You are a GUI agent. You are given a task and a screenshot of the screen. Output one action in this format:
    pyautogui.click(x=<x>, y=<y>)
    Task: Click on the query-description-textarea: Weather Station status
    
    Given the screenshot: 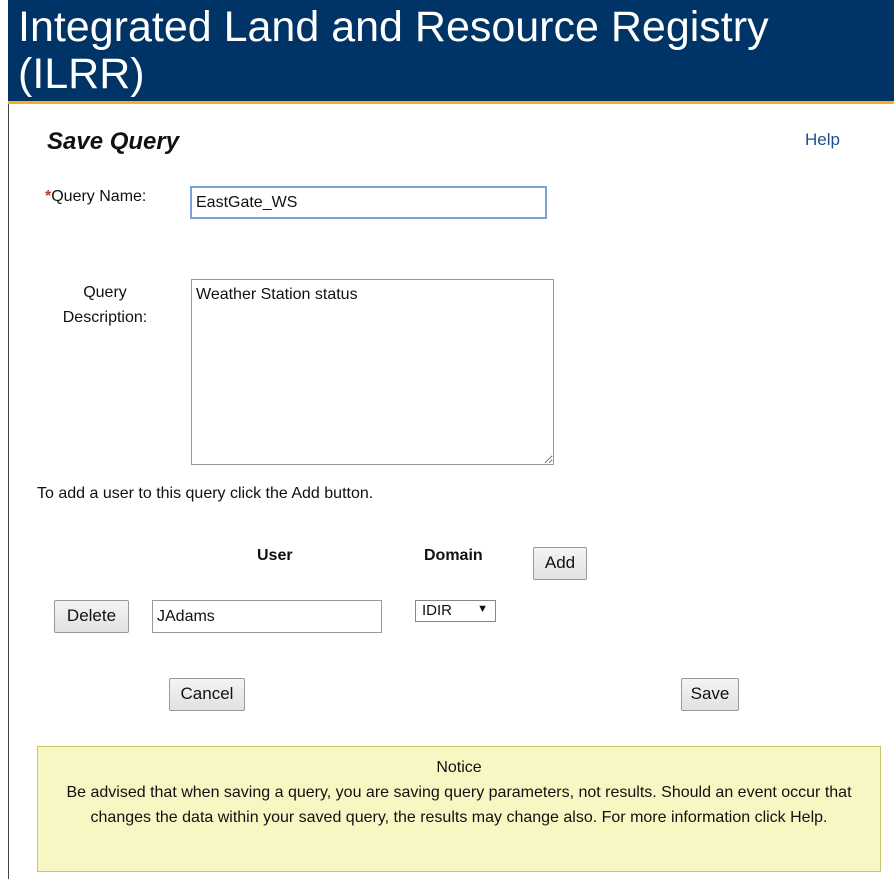 What is the action you would take?
    pyautogui.click(x=372, y=372)
    